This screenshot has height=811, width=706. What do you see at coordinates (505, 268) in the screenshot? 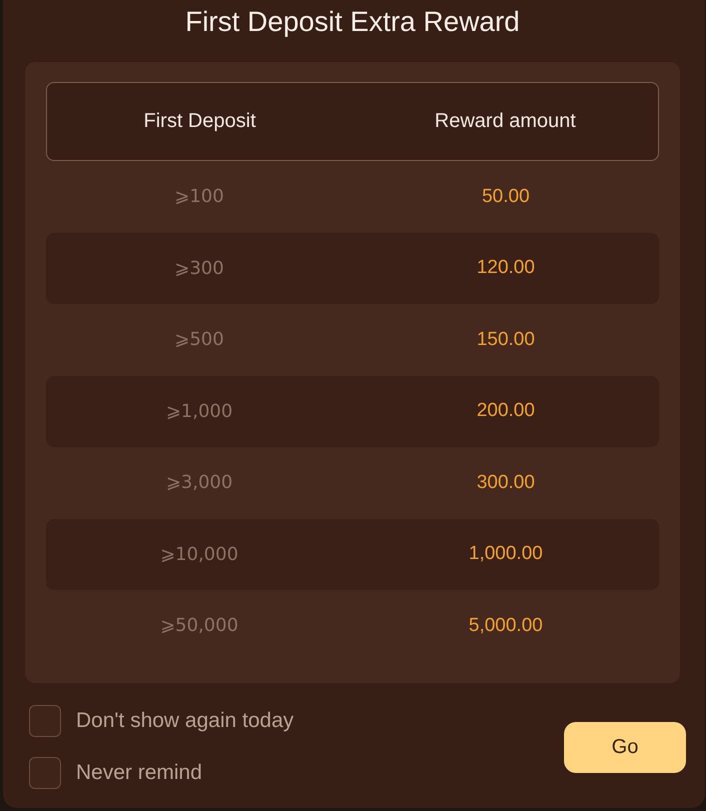
I see `reward-cell: 120.00` at bounding box center [505, 268].